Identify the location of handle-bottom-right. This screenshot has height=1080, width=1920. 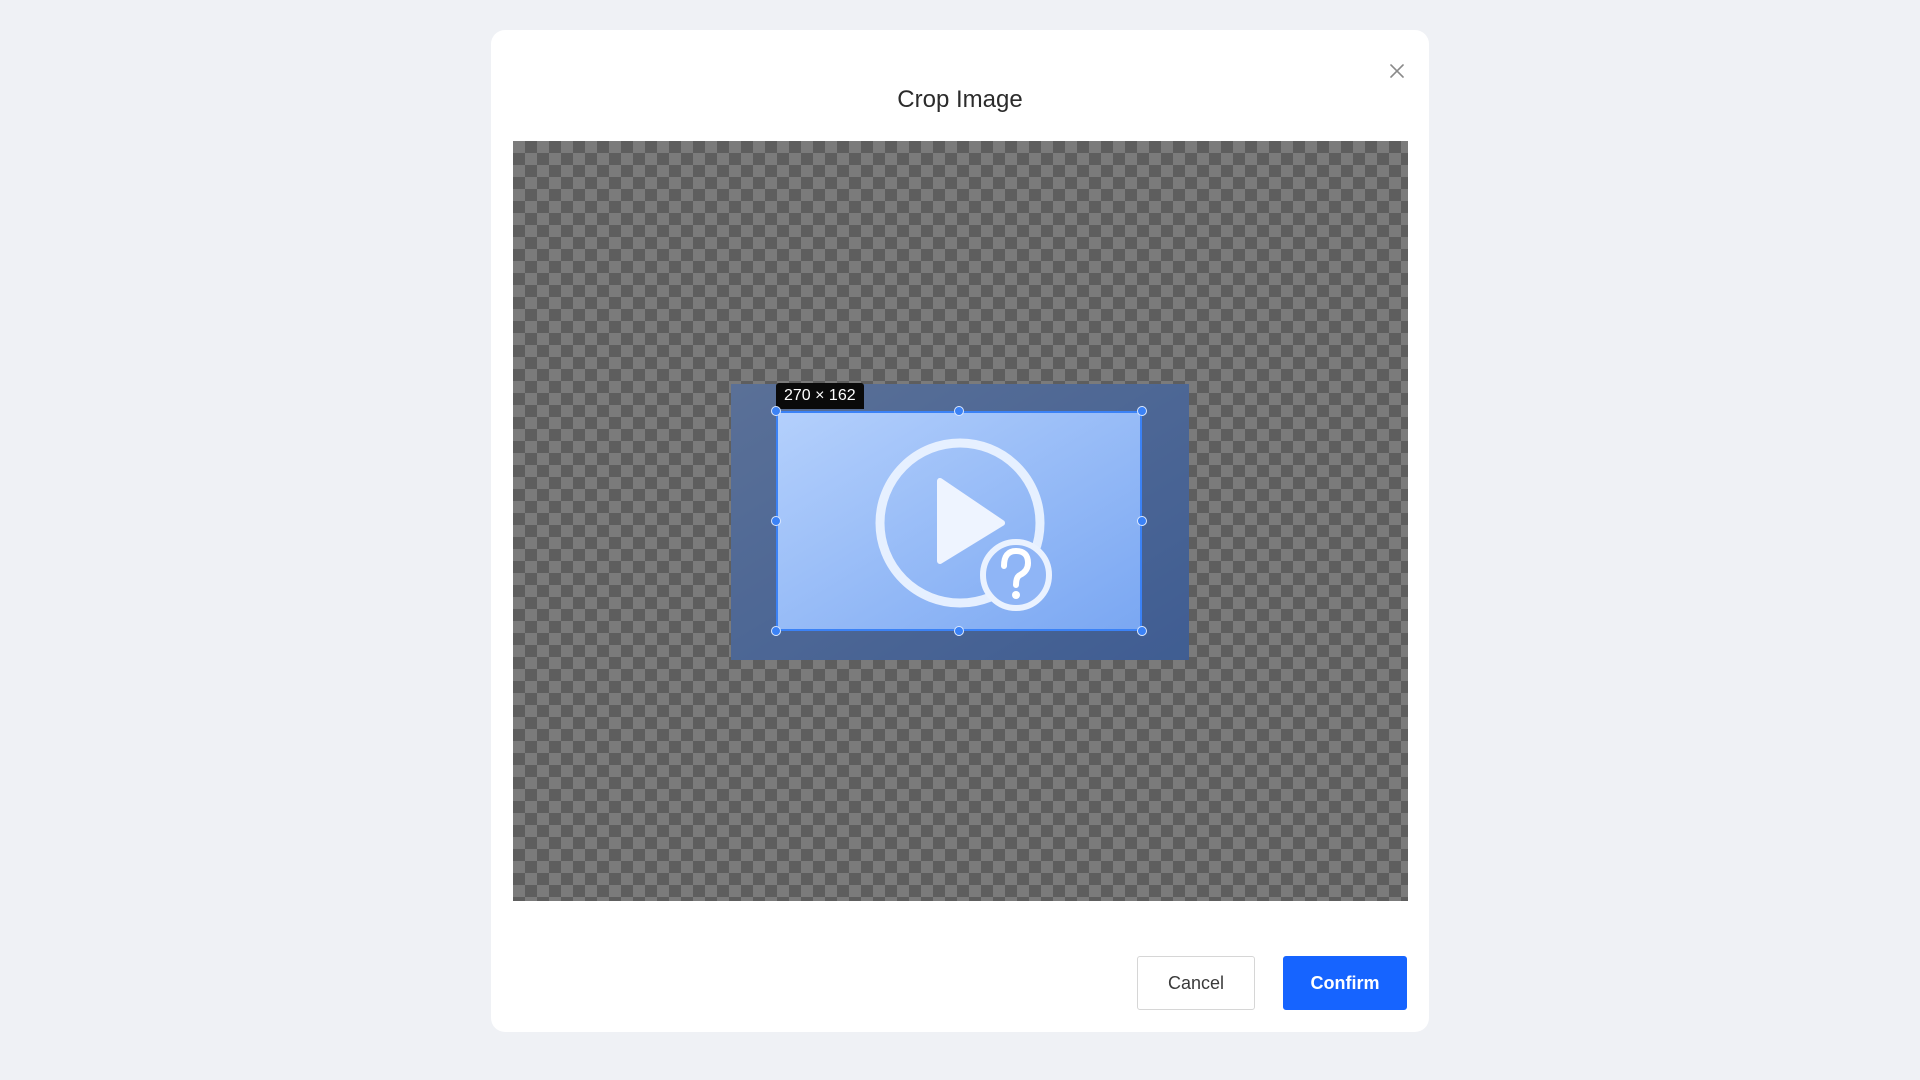
(1142, 631).